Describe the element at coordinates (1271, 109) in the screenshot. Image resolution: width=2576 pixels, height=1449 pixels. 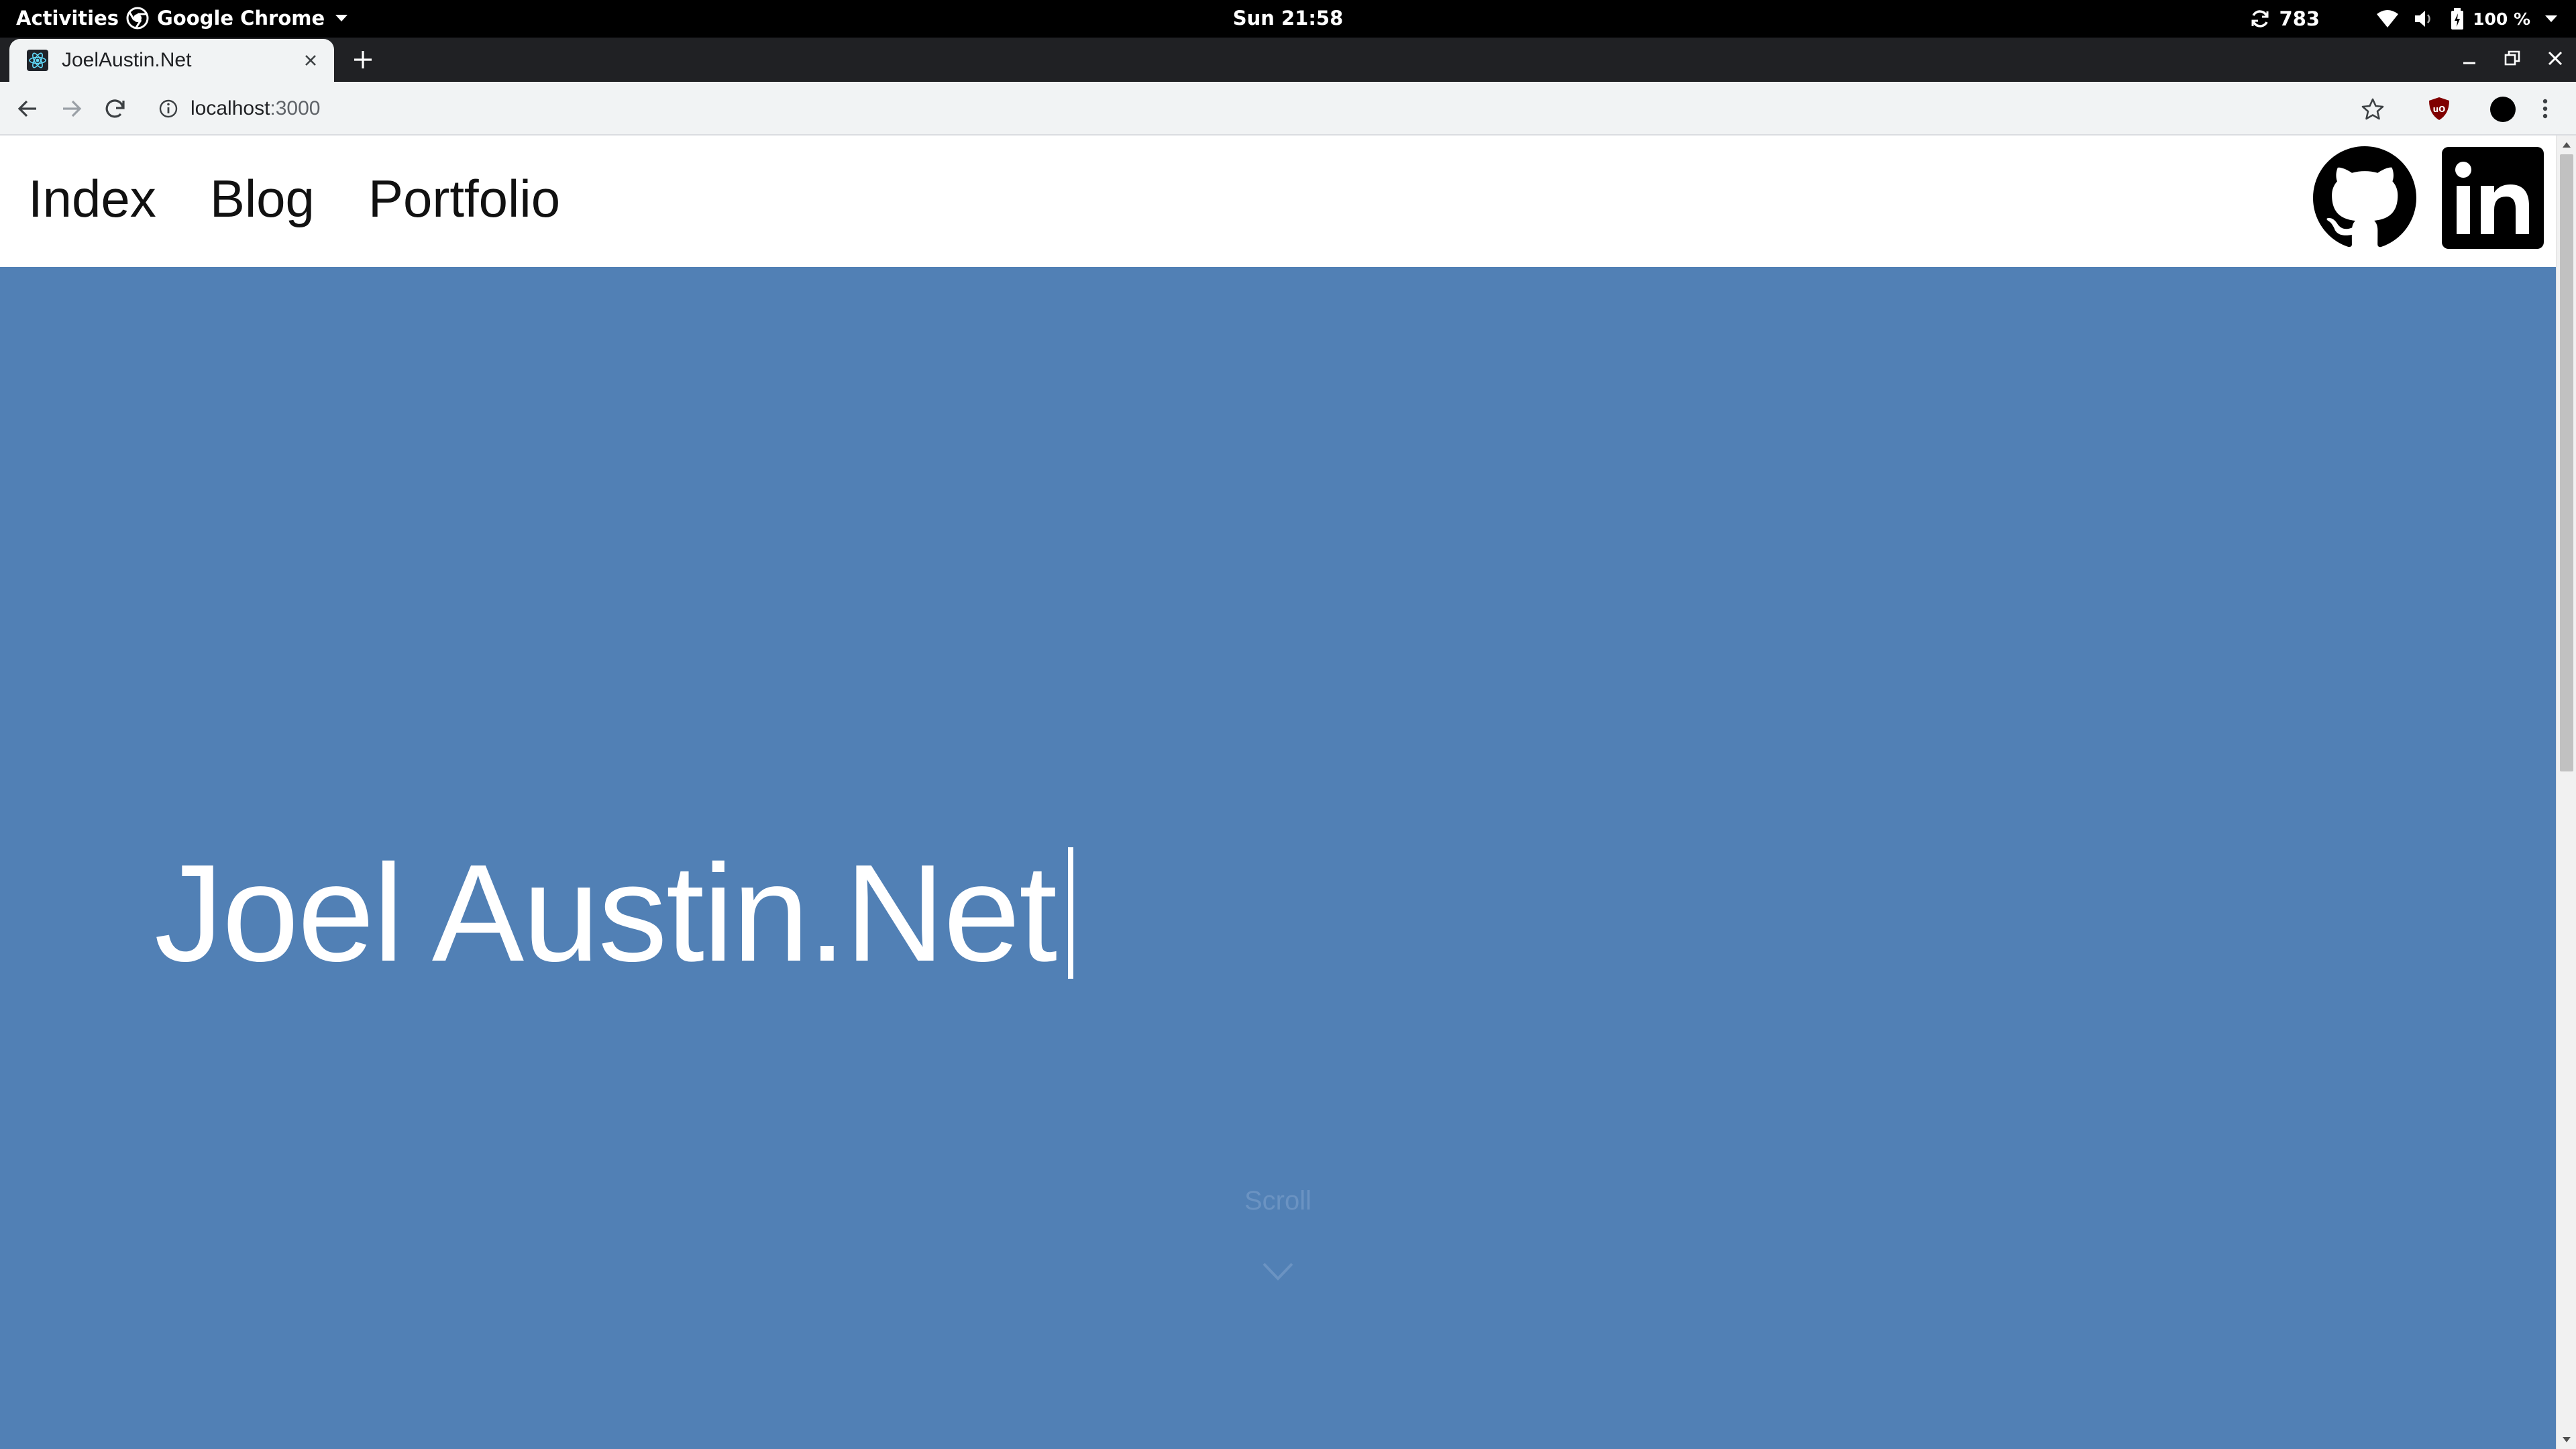
I see `address-bar: localhost:3000` at that location.